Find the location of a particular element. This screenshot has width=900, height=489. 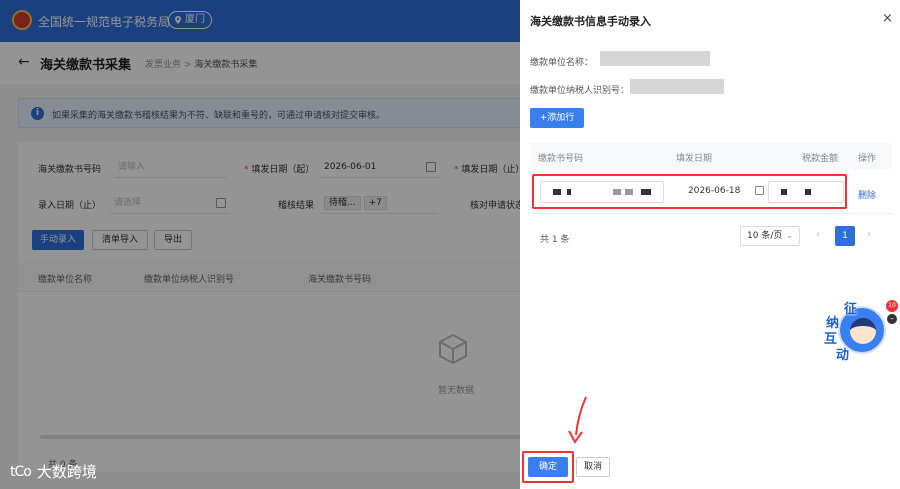

assistant-widget: 征 纳 互 动 10 – is located at coordinates (859, 331).